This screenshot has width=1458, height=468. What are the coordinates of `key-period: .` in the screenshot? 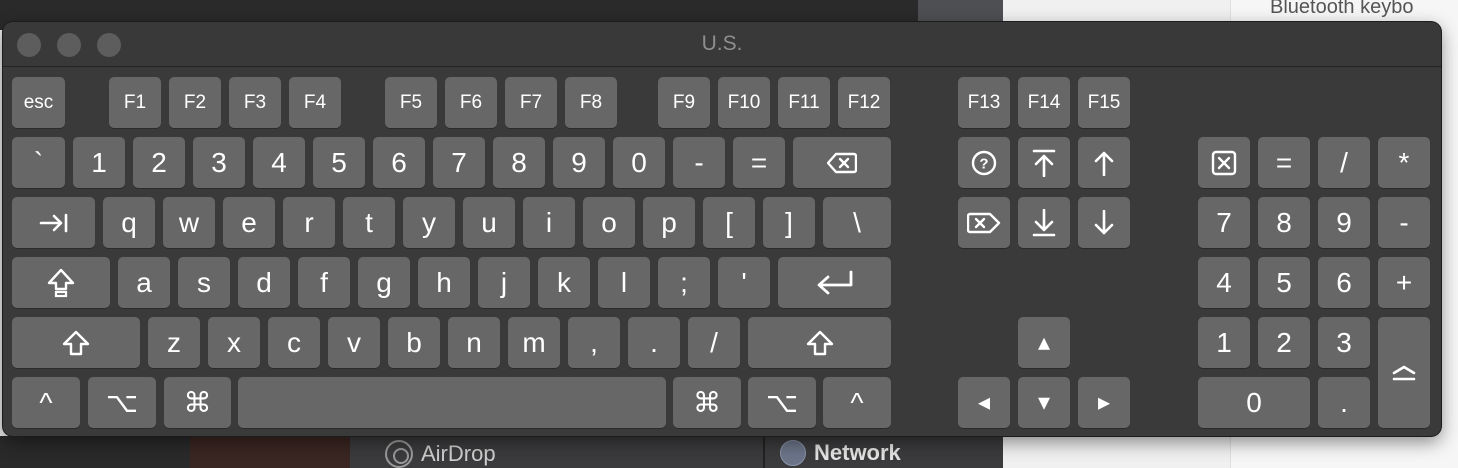 It's located at (654, 342).